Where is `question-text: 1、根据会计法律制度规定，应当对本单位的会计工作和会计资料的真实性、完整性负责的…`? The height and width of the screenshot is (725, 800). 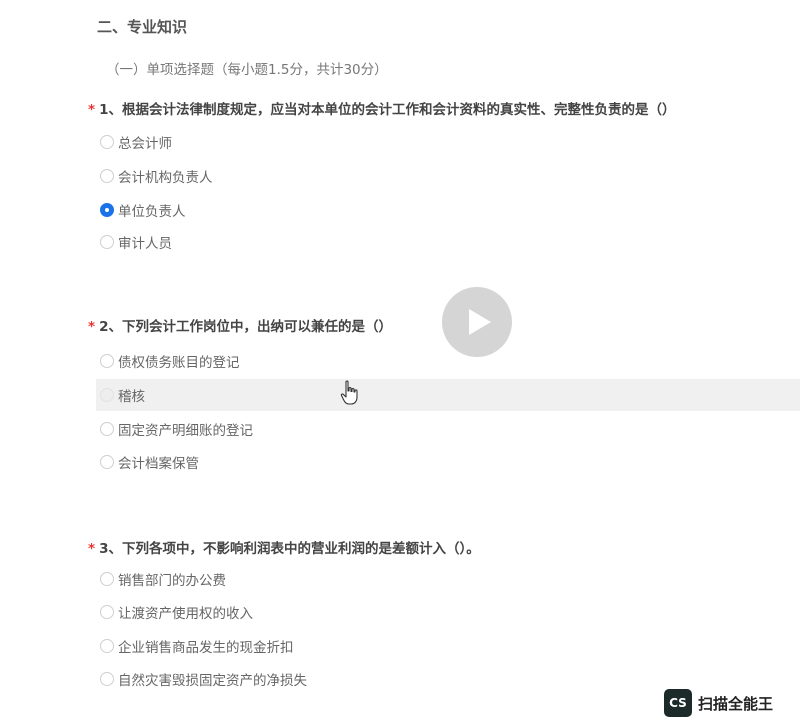 question-text: 1、根据会计法律制度规定，应当对本单位的会计工作和会计资料的真实性、完整性负责的… is located at coordinates (387, 110).